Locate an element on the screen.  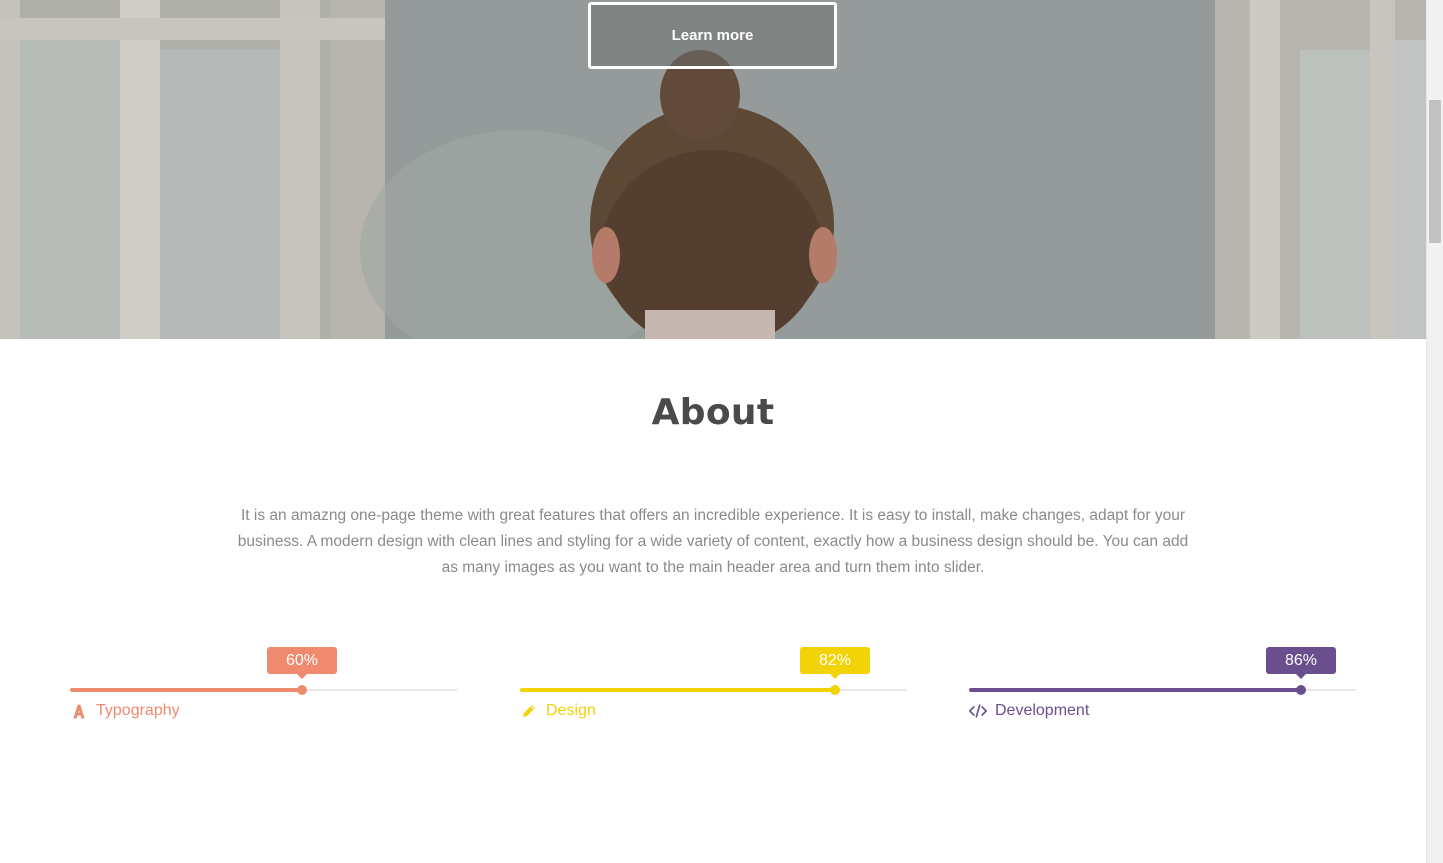
skill-bar-typography: 60% Typography is located at coordinates (263, 685).